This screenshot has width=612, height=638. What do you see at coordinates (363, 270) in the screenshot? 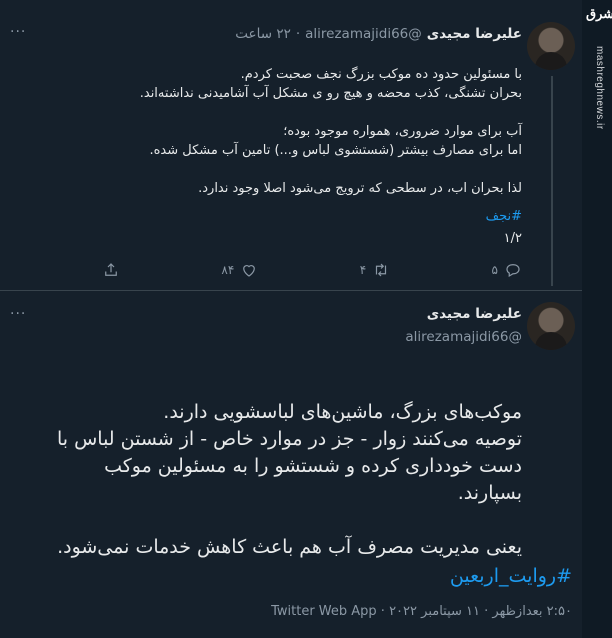
I see `retweet-count: ۴` at bounding box center [363, 270].